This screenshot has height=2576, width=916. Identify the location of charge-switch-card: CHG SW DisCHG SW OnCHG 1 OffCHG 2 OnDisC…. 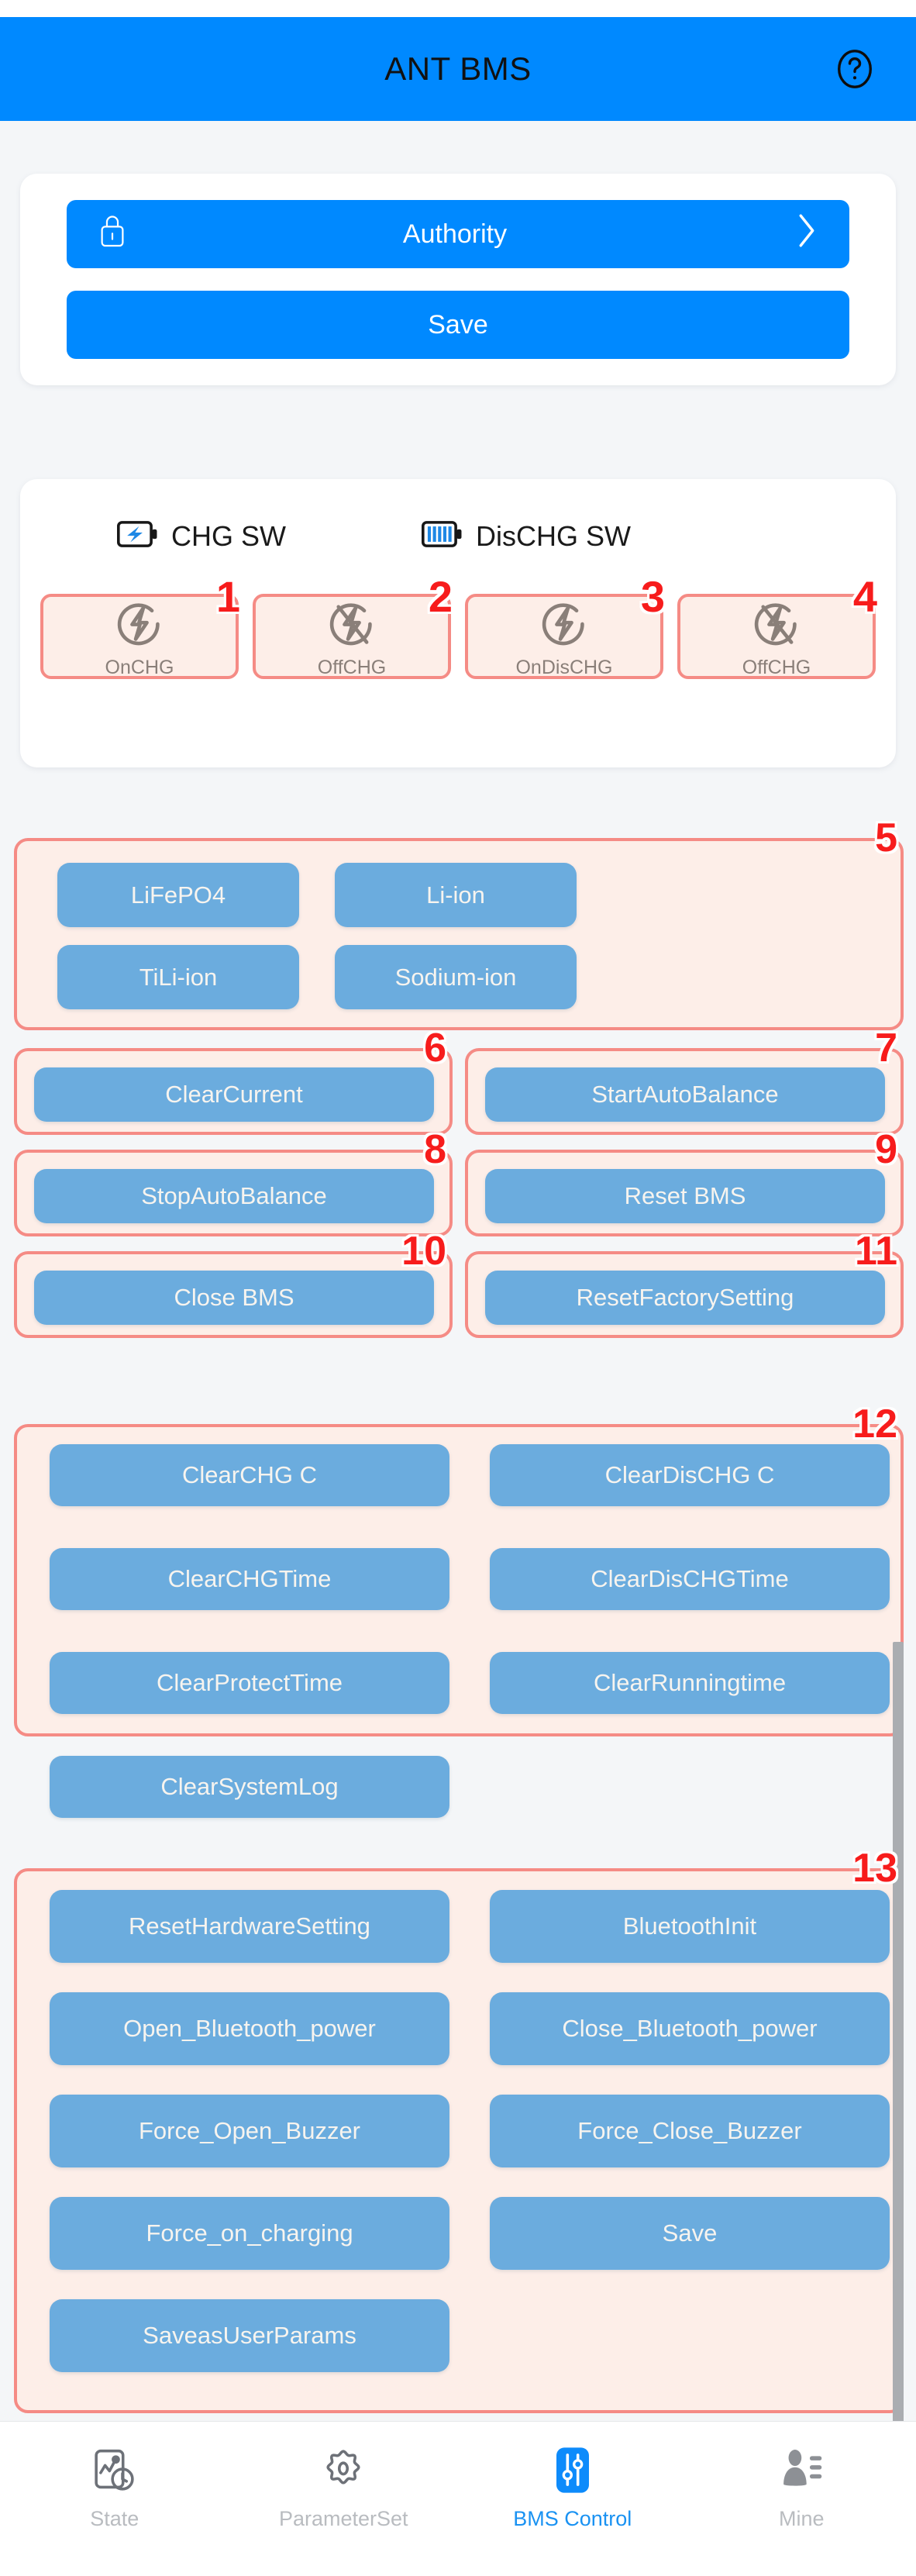
(458, 623).